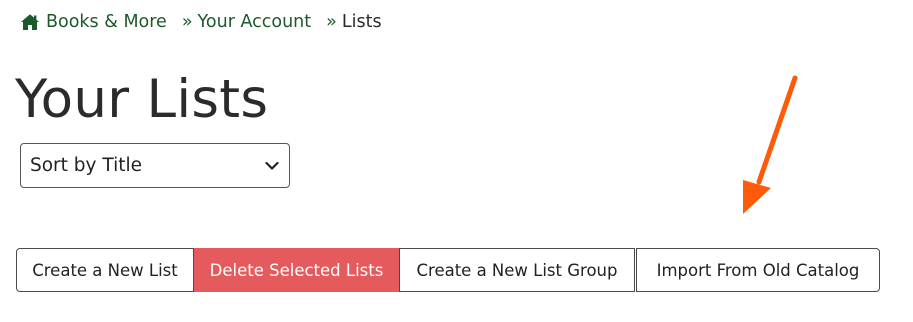 The width and height of the screenshot is (913, 322). What do you see at coordinates (142, 99) in the screenshot?
I see `page-title: Your Lists` at bounding box center [142, 99].